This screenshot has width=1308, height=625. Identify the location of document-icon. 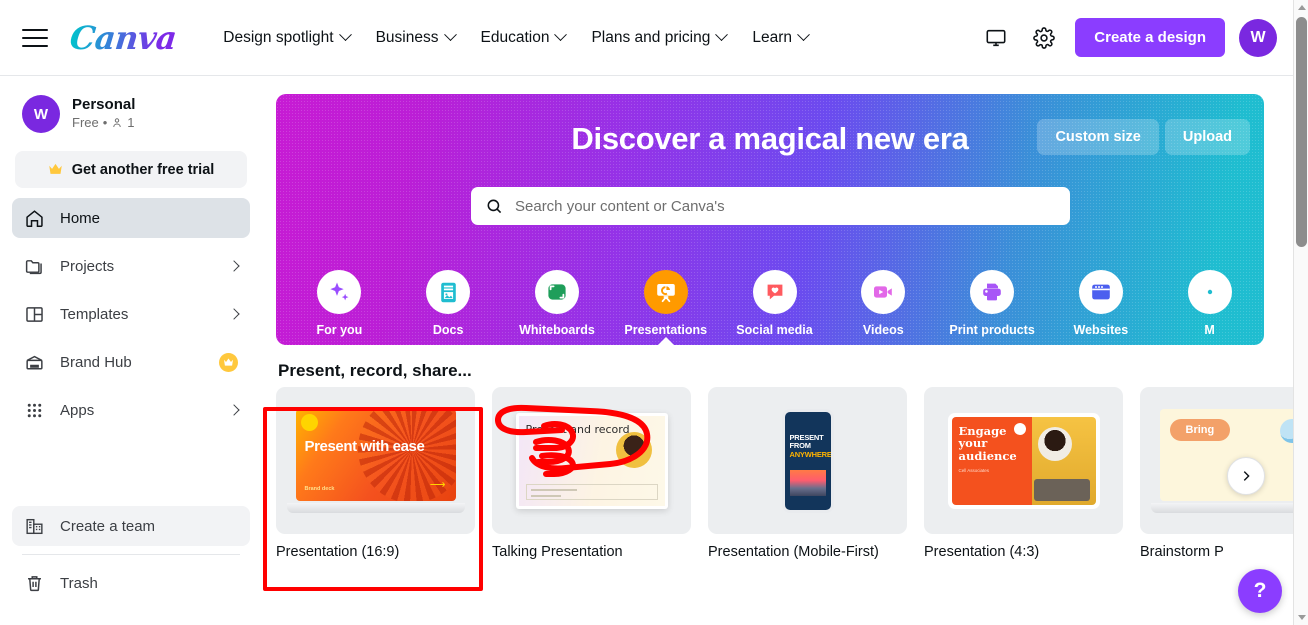
(448, 292).